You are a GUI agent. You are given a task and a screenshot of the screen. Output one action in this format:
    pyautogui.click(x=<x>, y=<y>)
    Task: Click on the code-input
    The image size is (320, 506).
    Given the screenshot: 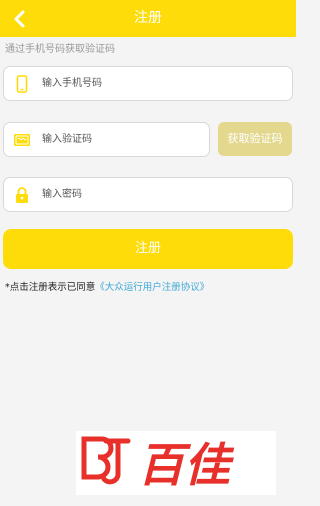 What is the action you would take?
    pyautogui.click(x=121, y=139)
    